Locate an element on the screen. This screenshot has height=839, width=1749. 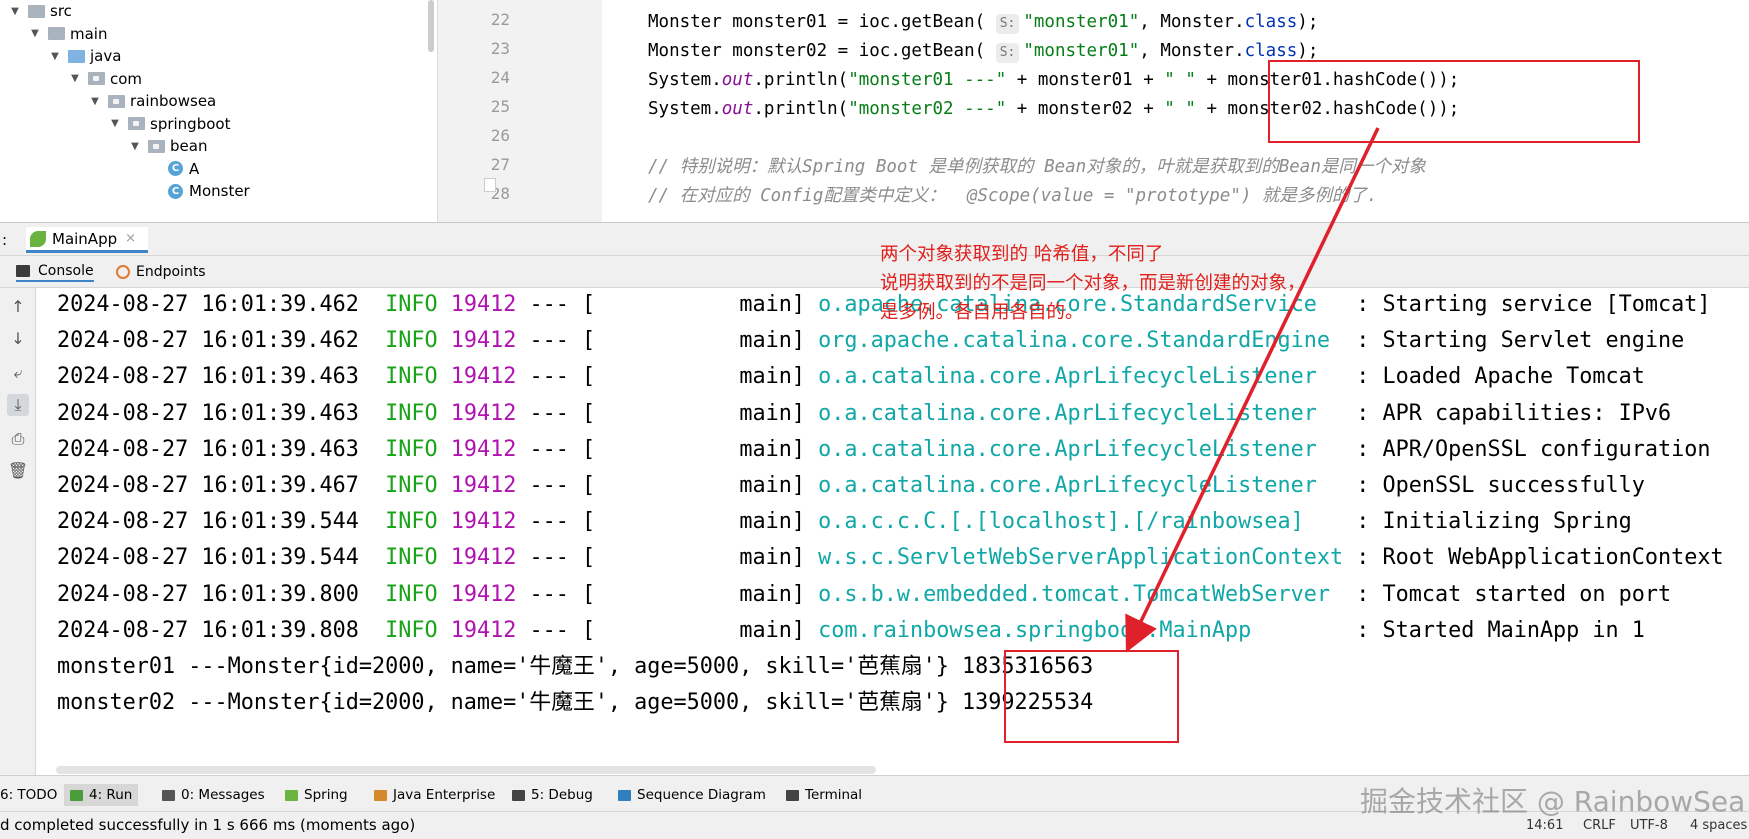
sequence-diagram-icon is located at coordinates (624, 795).